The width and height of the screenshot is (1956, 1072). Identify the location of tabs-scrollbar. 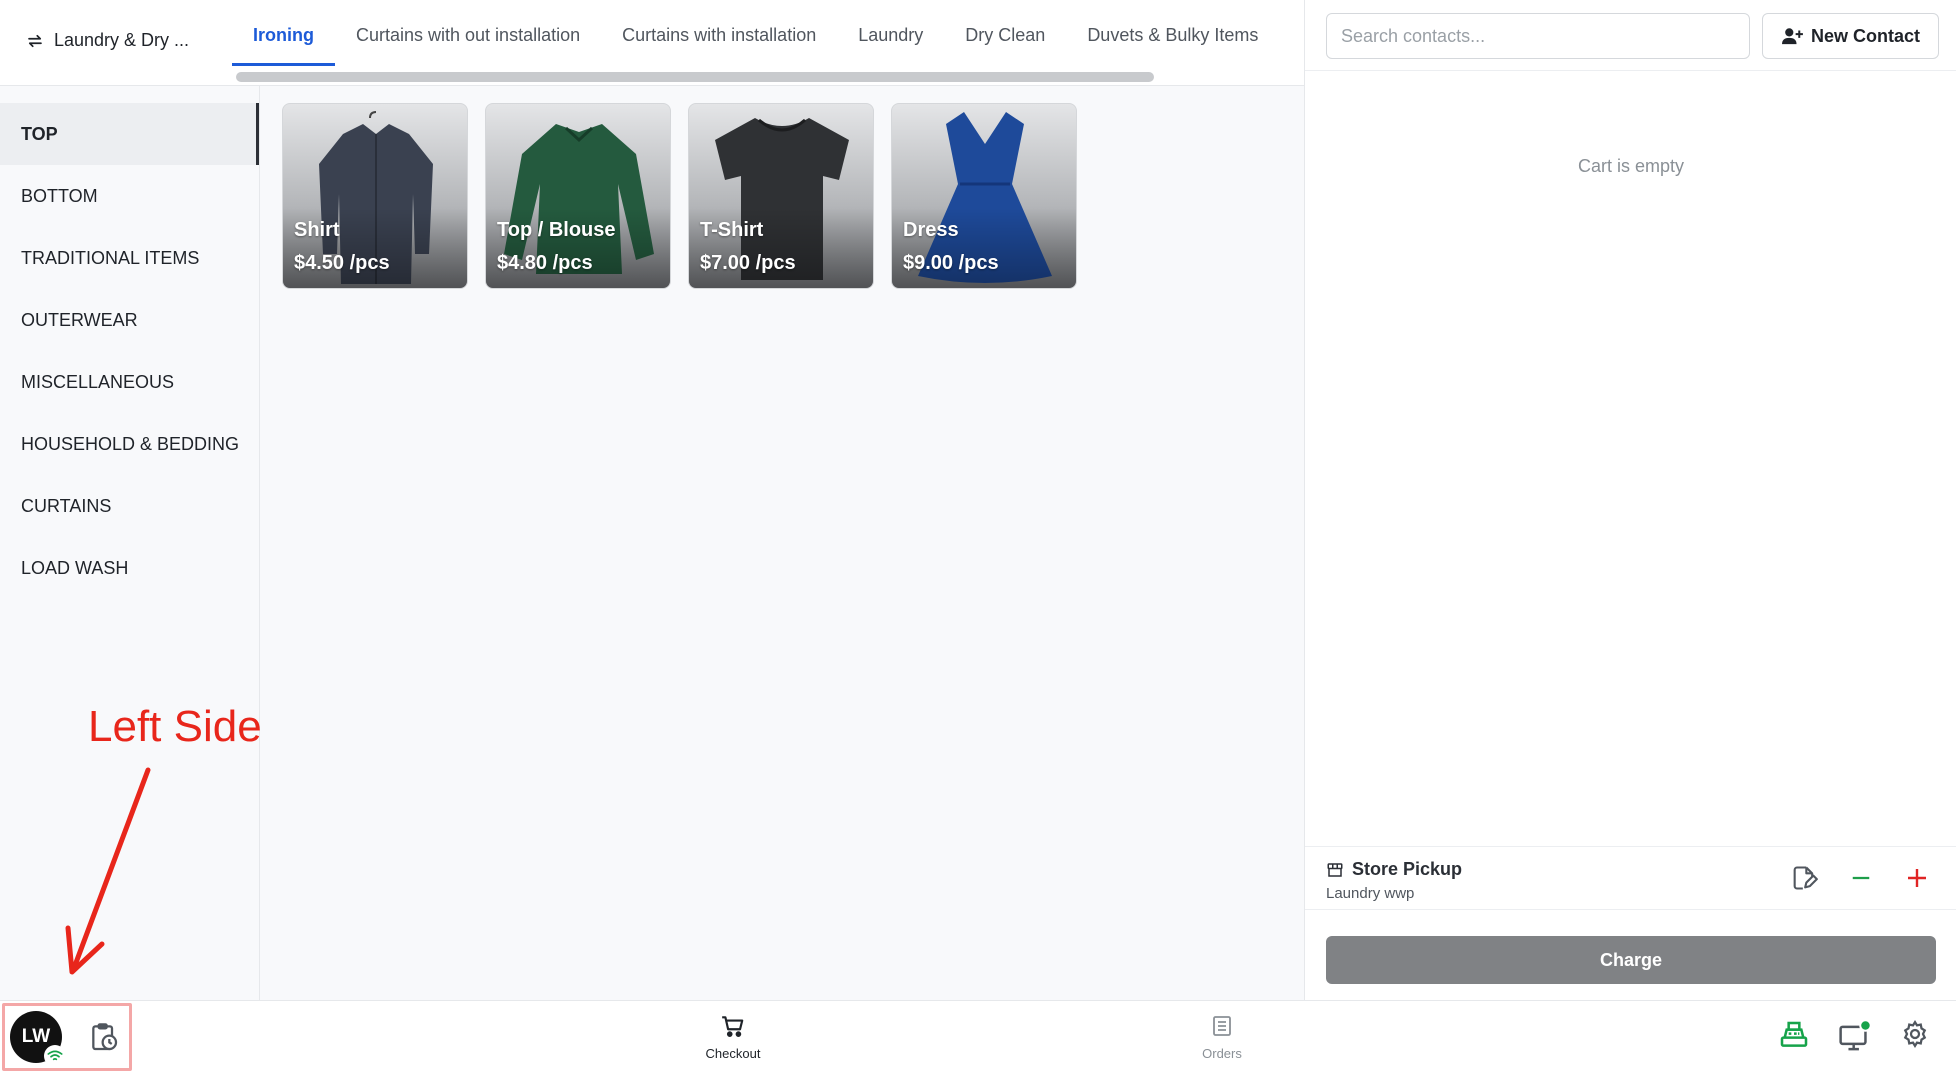
(695, 77).